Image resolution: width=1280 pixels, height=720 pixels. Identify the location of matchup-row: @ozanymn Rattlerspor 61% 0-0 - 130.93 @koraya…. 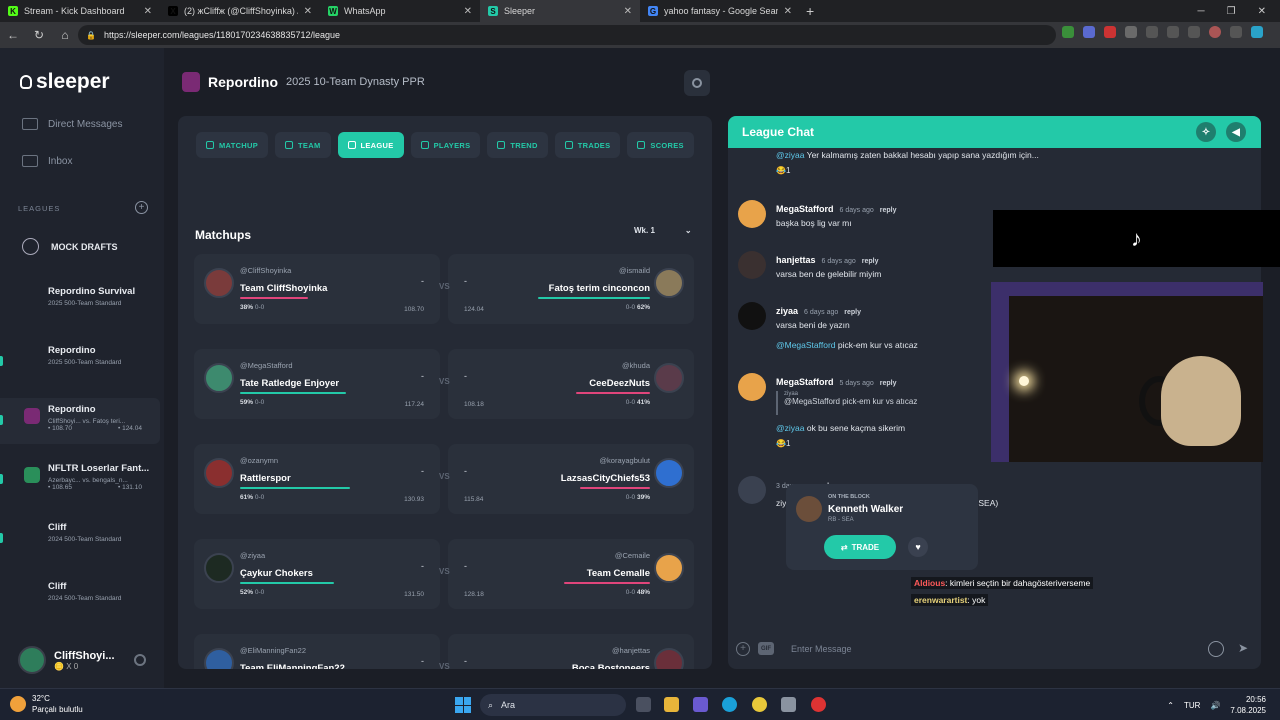
(444, 479).